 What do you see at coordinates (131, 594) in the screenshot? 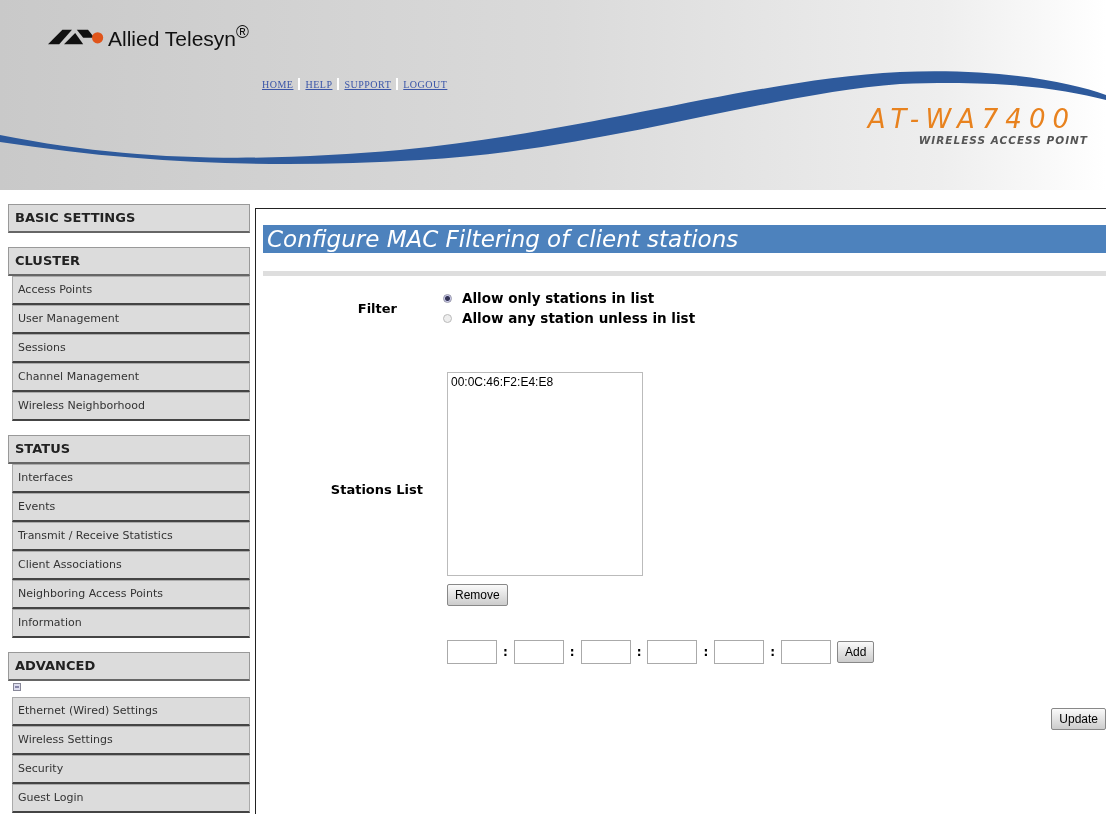
I see `sidebar-item: Neighboring Access Points` at bounding box center [131, 594].